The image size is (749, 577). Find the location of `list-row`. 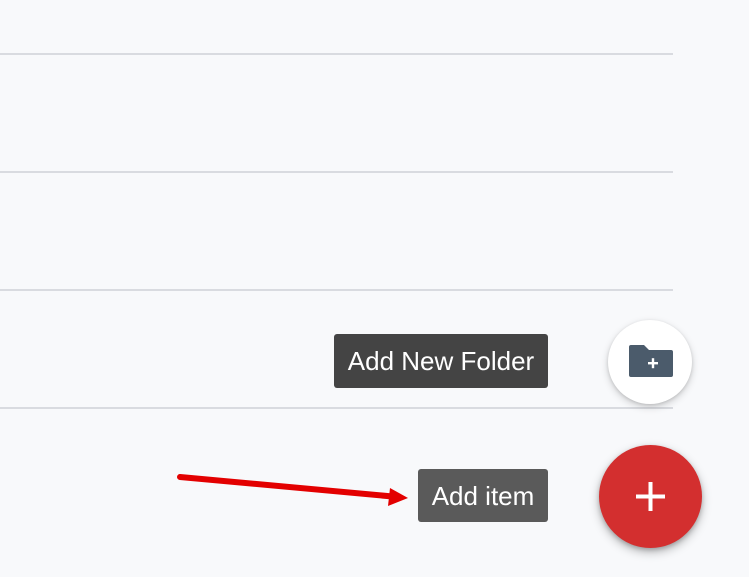

list-row is located at coordinates (336, 27).